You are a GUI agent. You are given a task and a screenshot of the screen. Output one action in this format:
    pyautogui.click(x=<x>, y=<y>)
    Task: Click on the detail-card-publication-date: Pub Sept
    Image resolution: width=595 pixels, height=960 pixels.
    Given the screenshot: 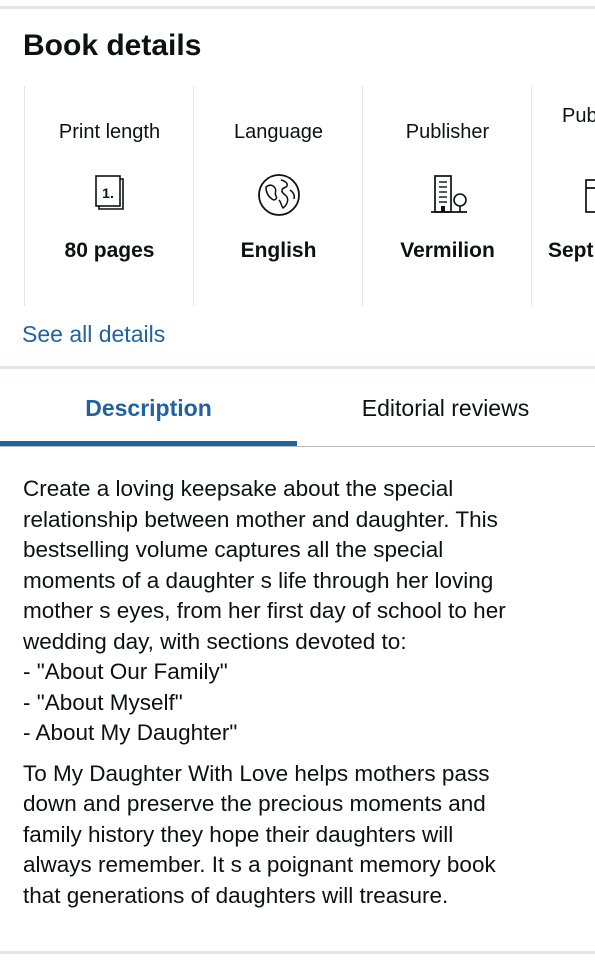 What is the action you would take?
    pyautogui.click(x=563, y=196)
    